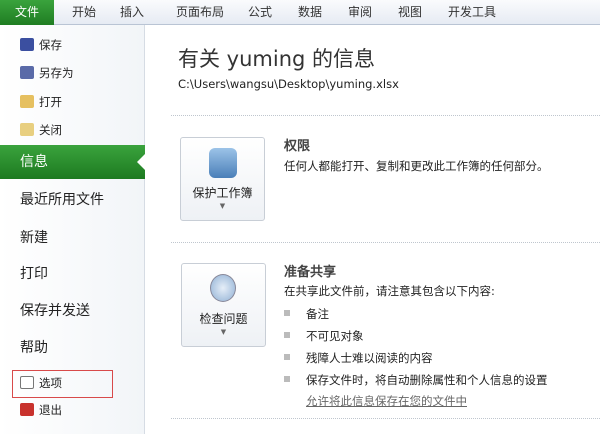 This screenshot has height=434, width=600. I want to click on menu-close: 关闭, so click(41, 130).